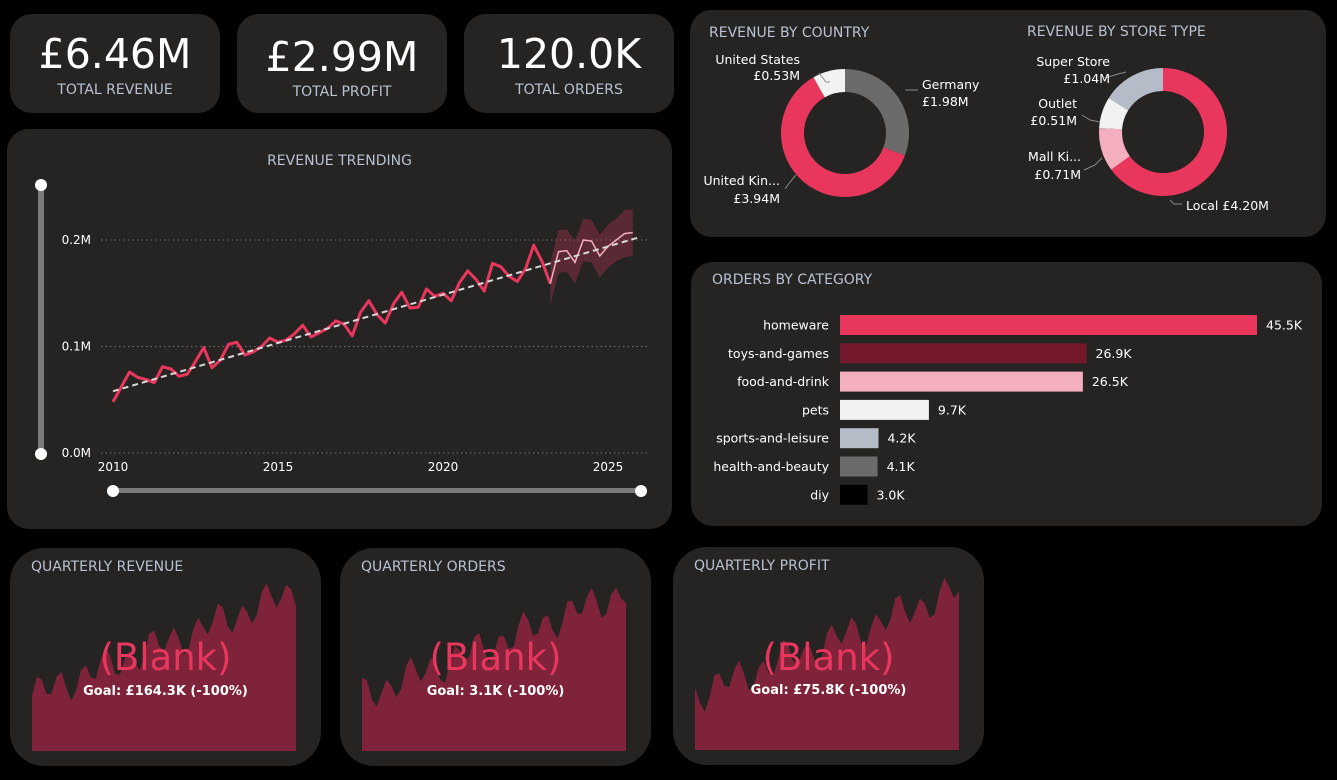  I want to click on kpi-value: 120.0K, so click(569, 54).